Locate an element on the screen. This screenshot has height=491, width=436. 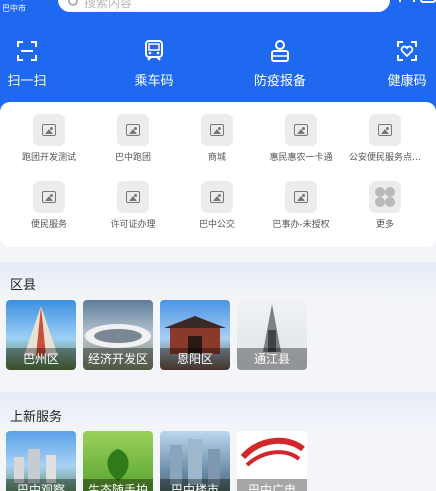
service-item: 巴事办-未授权 is located at coordinates (301, 199).